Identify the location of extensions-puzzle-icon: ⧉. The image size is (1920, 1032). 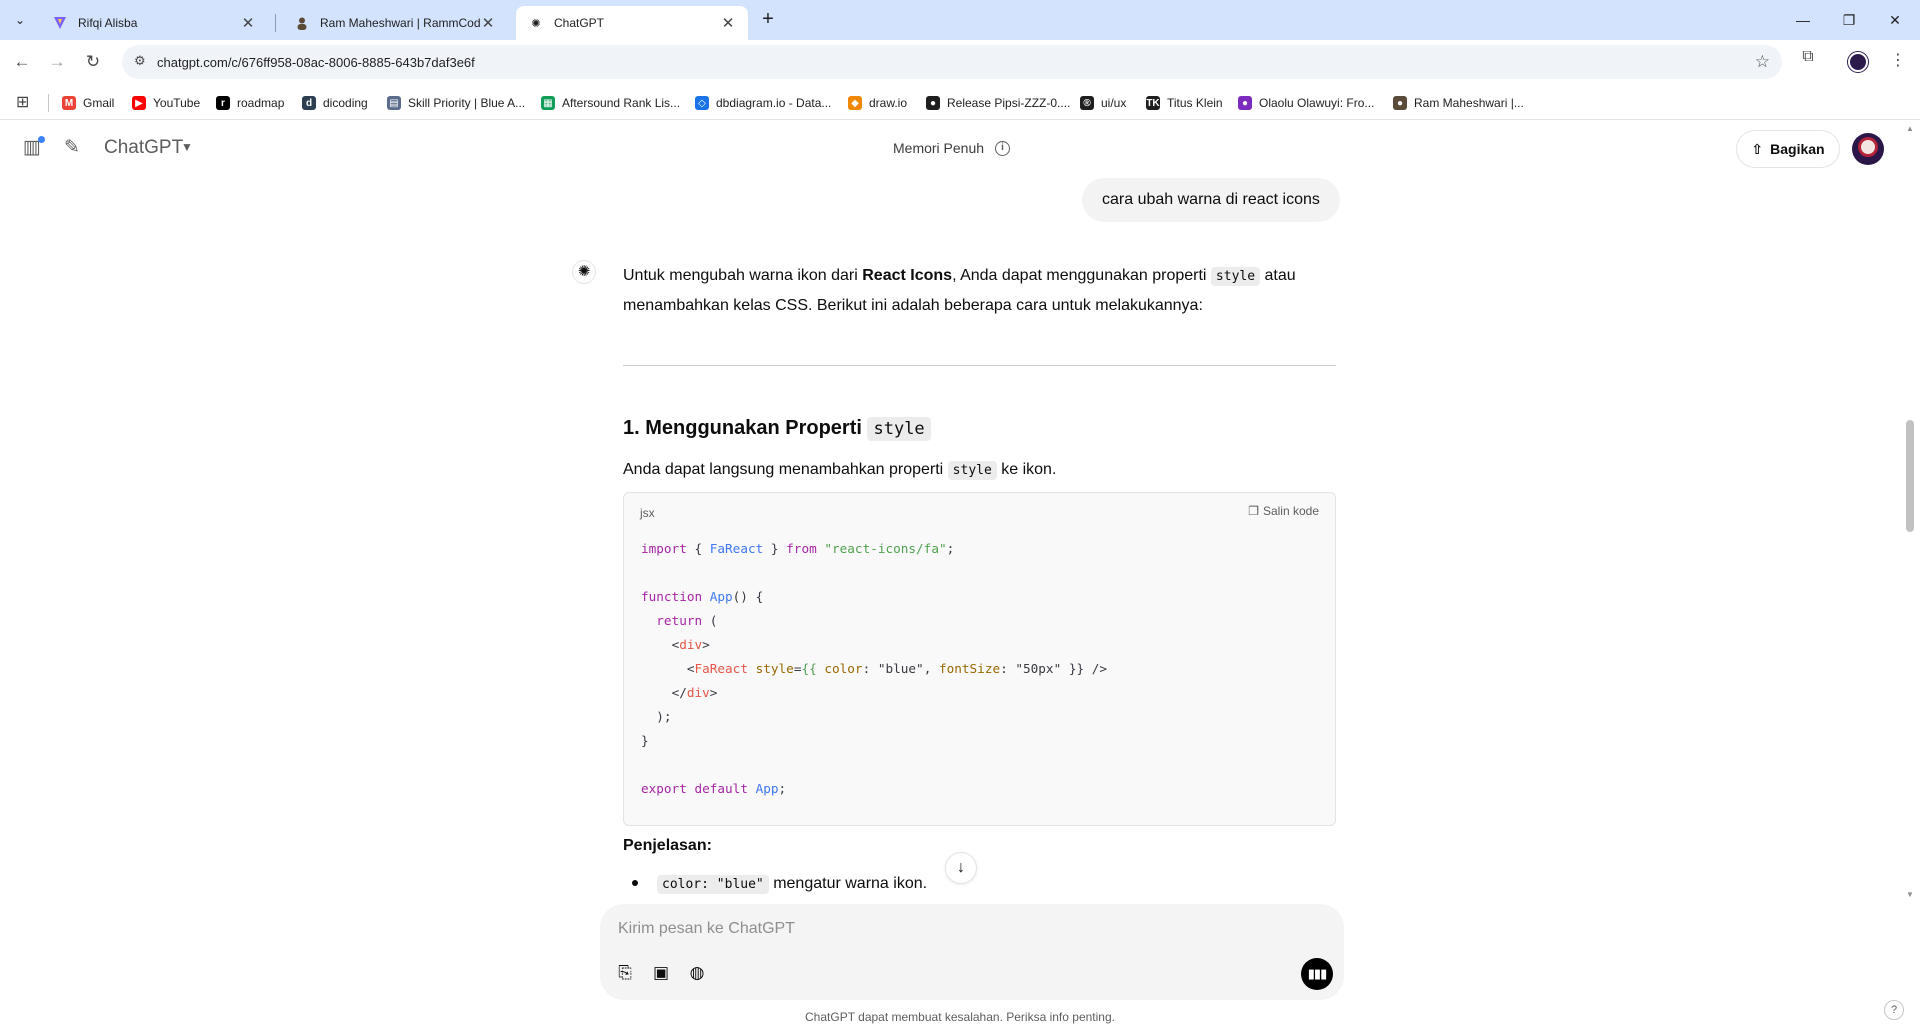
(1808, 60).